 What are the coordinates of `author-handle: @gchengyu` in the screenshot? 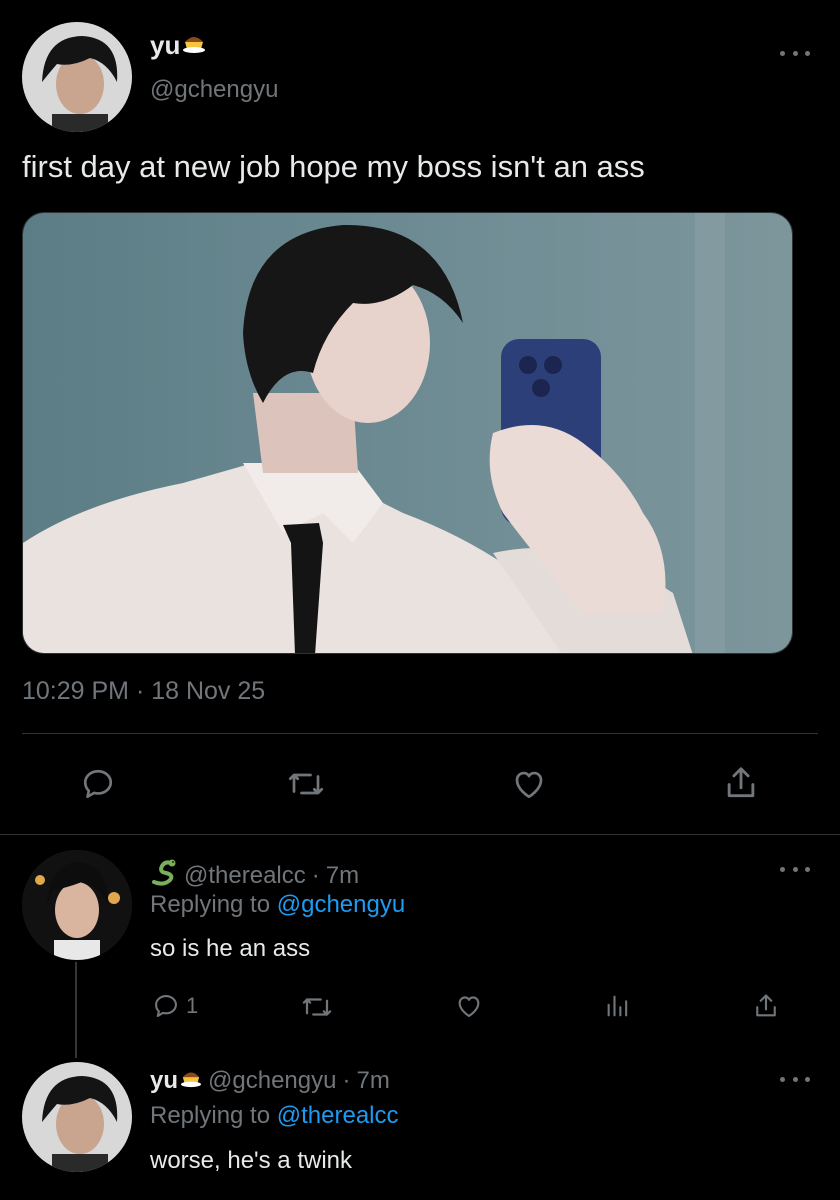 It's located at (214, 90).